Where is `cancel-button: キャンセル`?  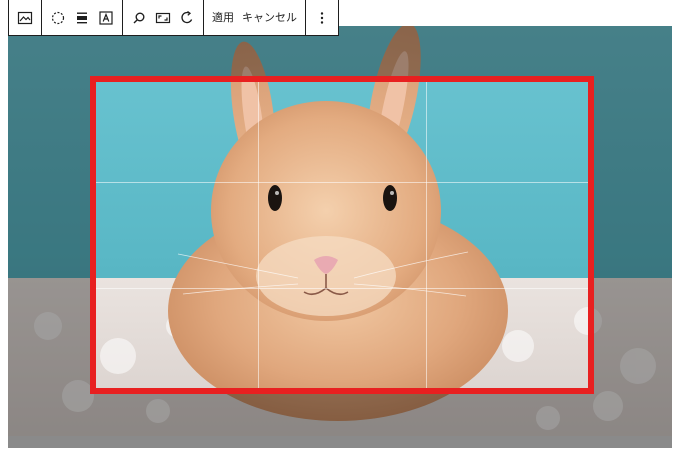 cancel-button: キャンセル is located at coordinates (269, 18).